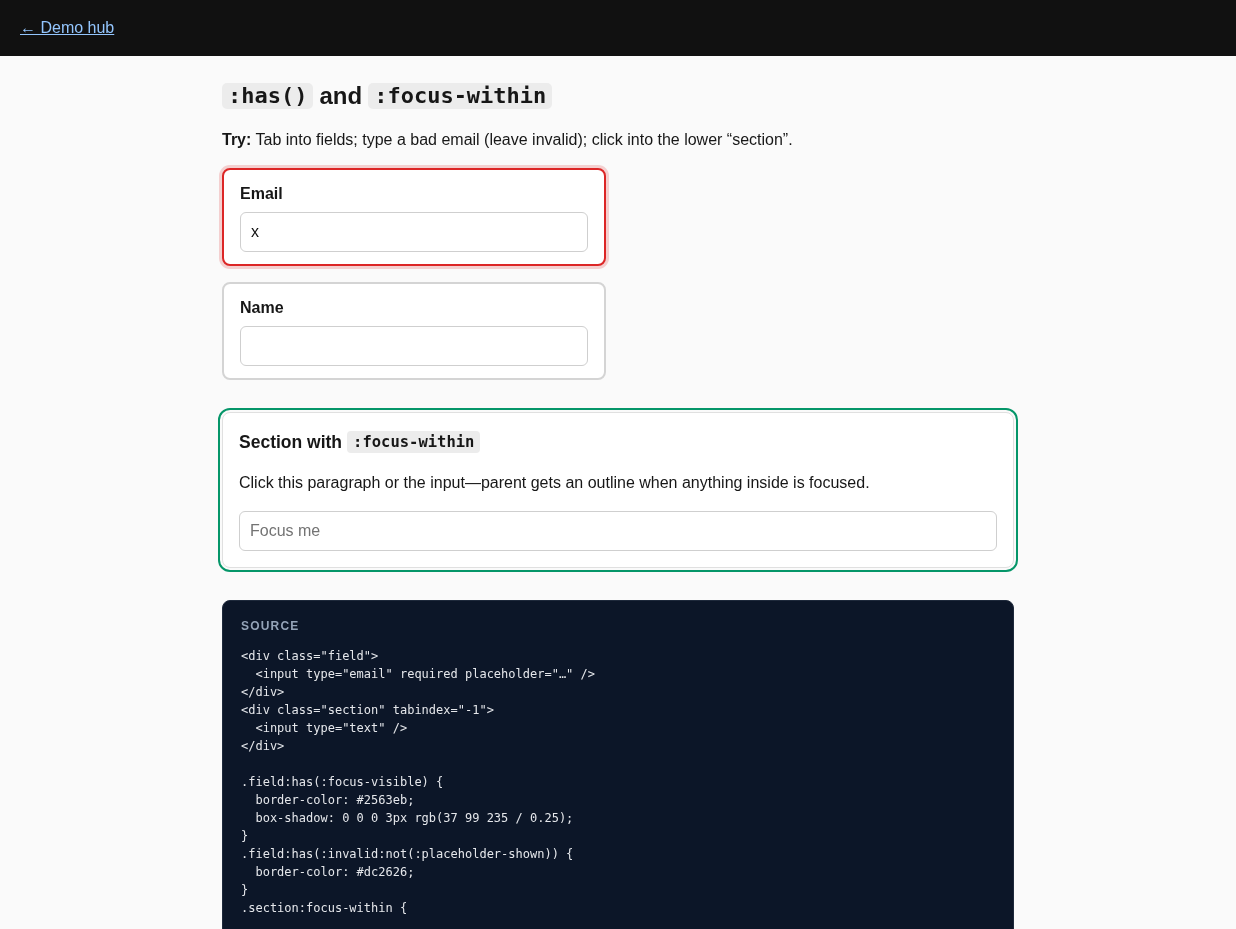  What do you see at coordinates (418, 782) in the screenshot?
I see `source-code-text: <div class="field"> <input type="email" required placeholder="…" /> </div> <div class="section" tabindex="-1"> <input type="text" /> </div> .field:has(:focus-visible) { border-color: #2563eb; box-shadow: 0 0 0 3px rgb(37 99 235 / 0.25); } .field:has(:invalid:not(:placeholder-shown)) { border-color: #dc2626; } .section:focus-within {` at bounding box center [418, 782].